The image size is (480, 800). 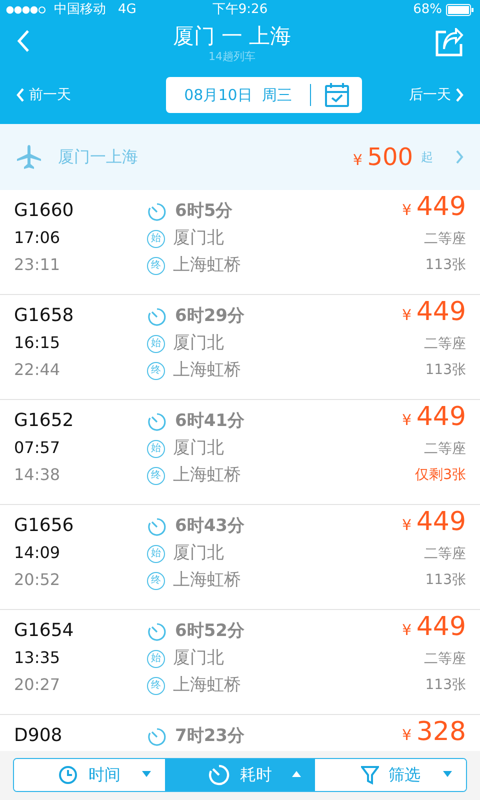 I want to click on ticket-price: ¥ 328, so click(x=434, y=733).